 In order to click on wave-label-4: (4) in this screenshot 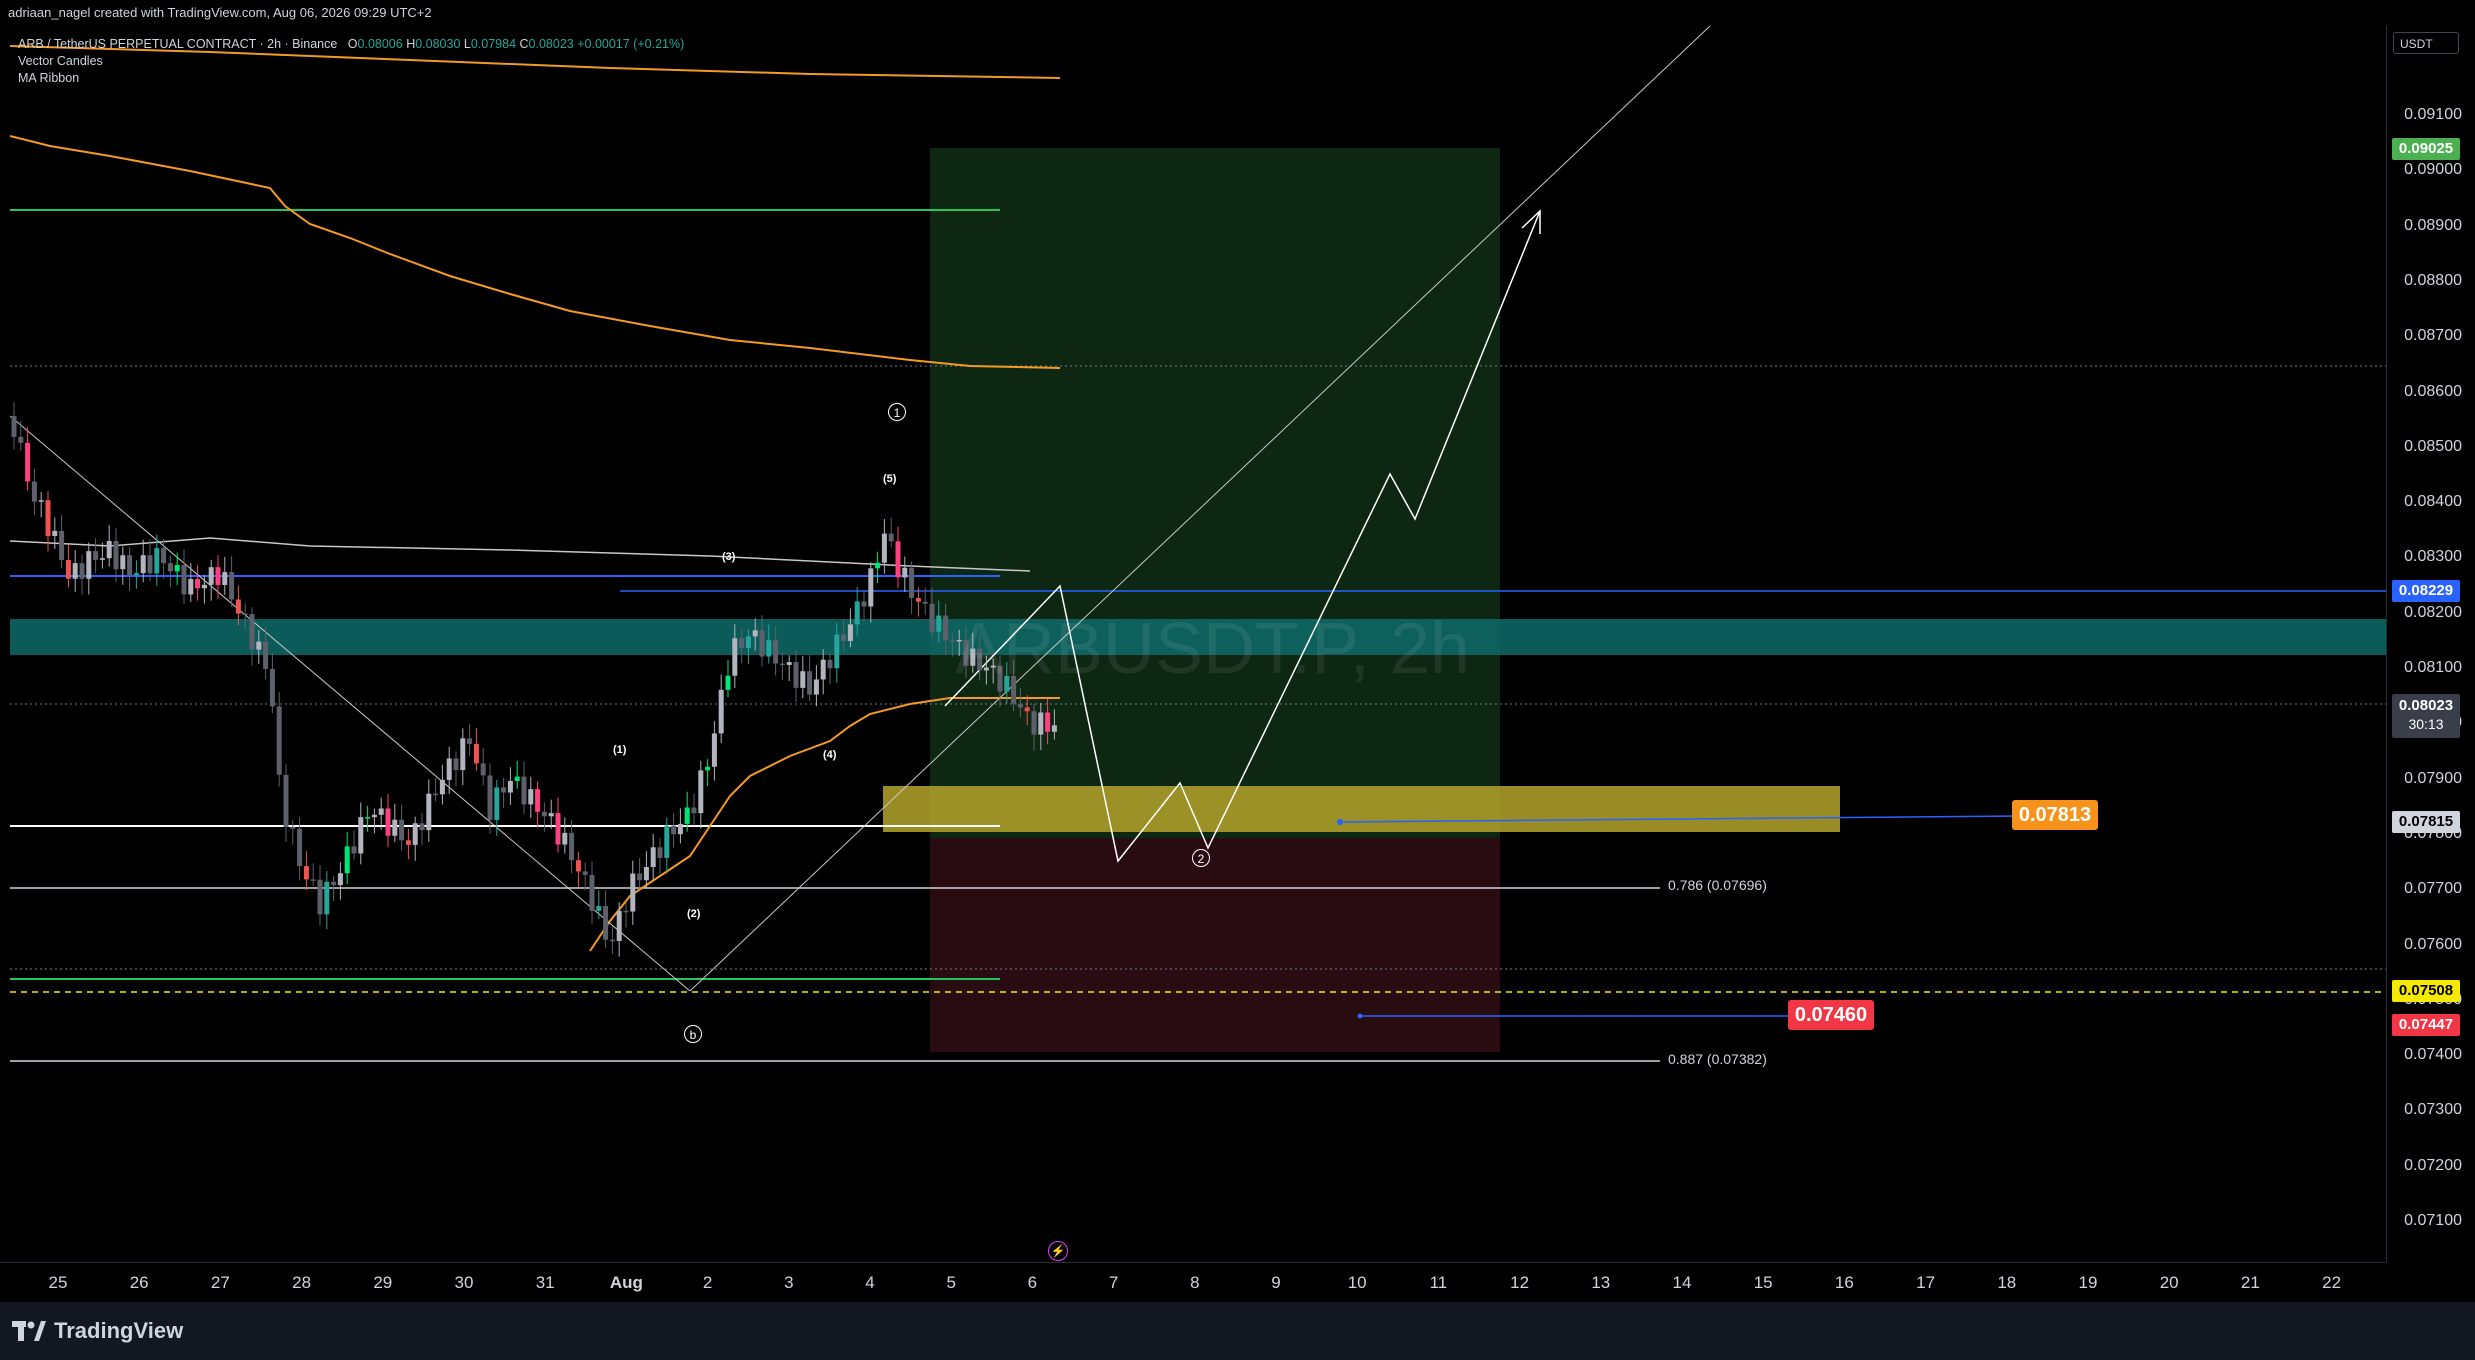, I will do `click(830, 755)`.